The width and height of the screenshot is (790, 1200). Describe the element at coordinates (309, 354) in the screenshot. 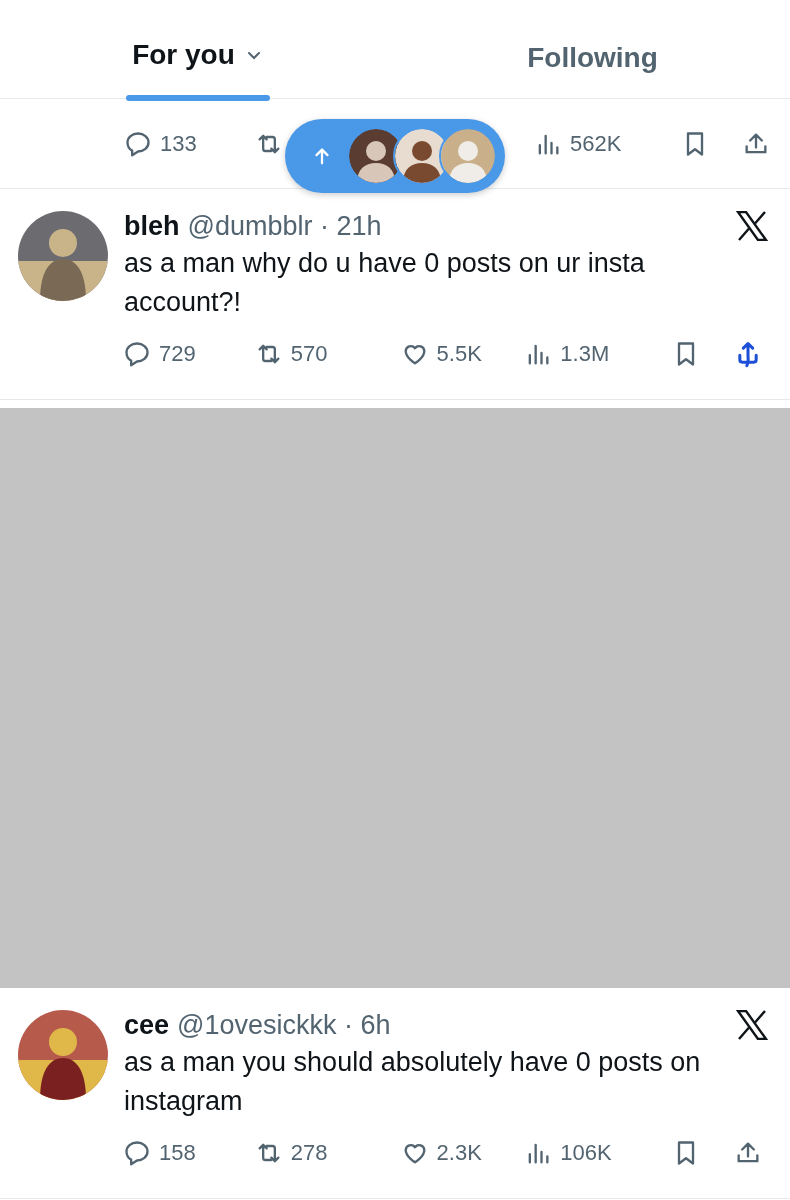

I see `repost-count: 570` at that location.